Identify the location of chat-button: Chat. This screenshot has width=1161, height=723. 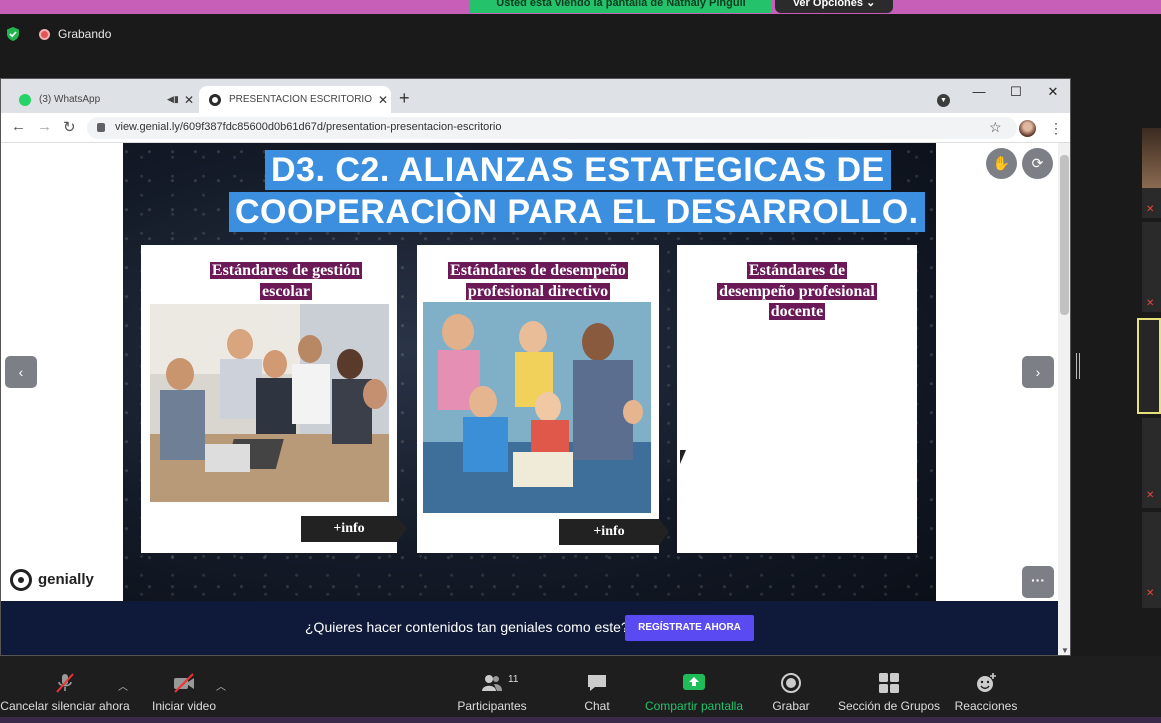
(597, 689).